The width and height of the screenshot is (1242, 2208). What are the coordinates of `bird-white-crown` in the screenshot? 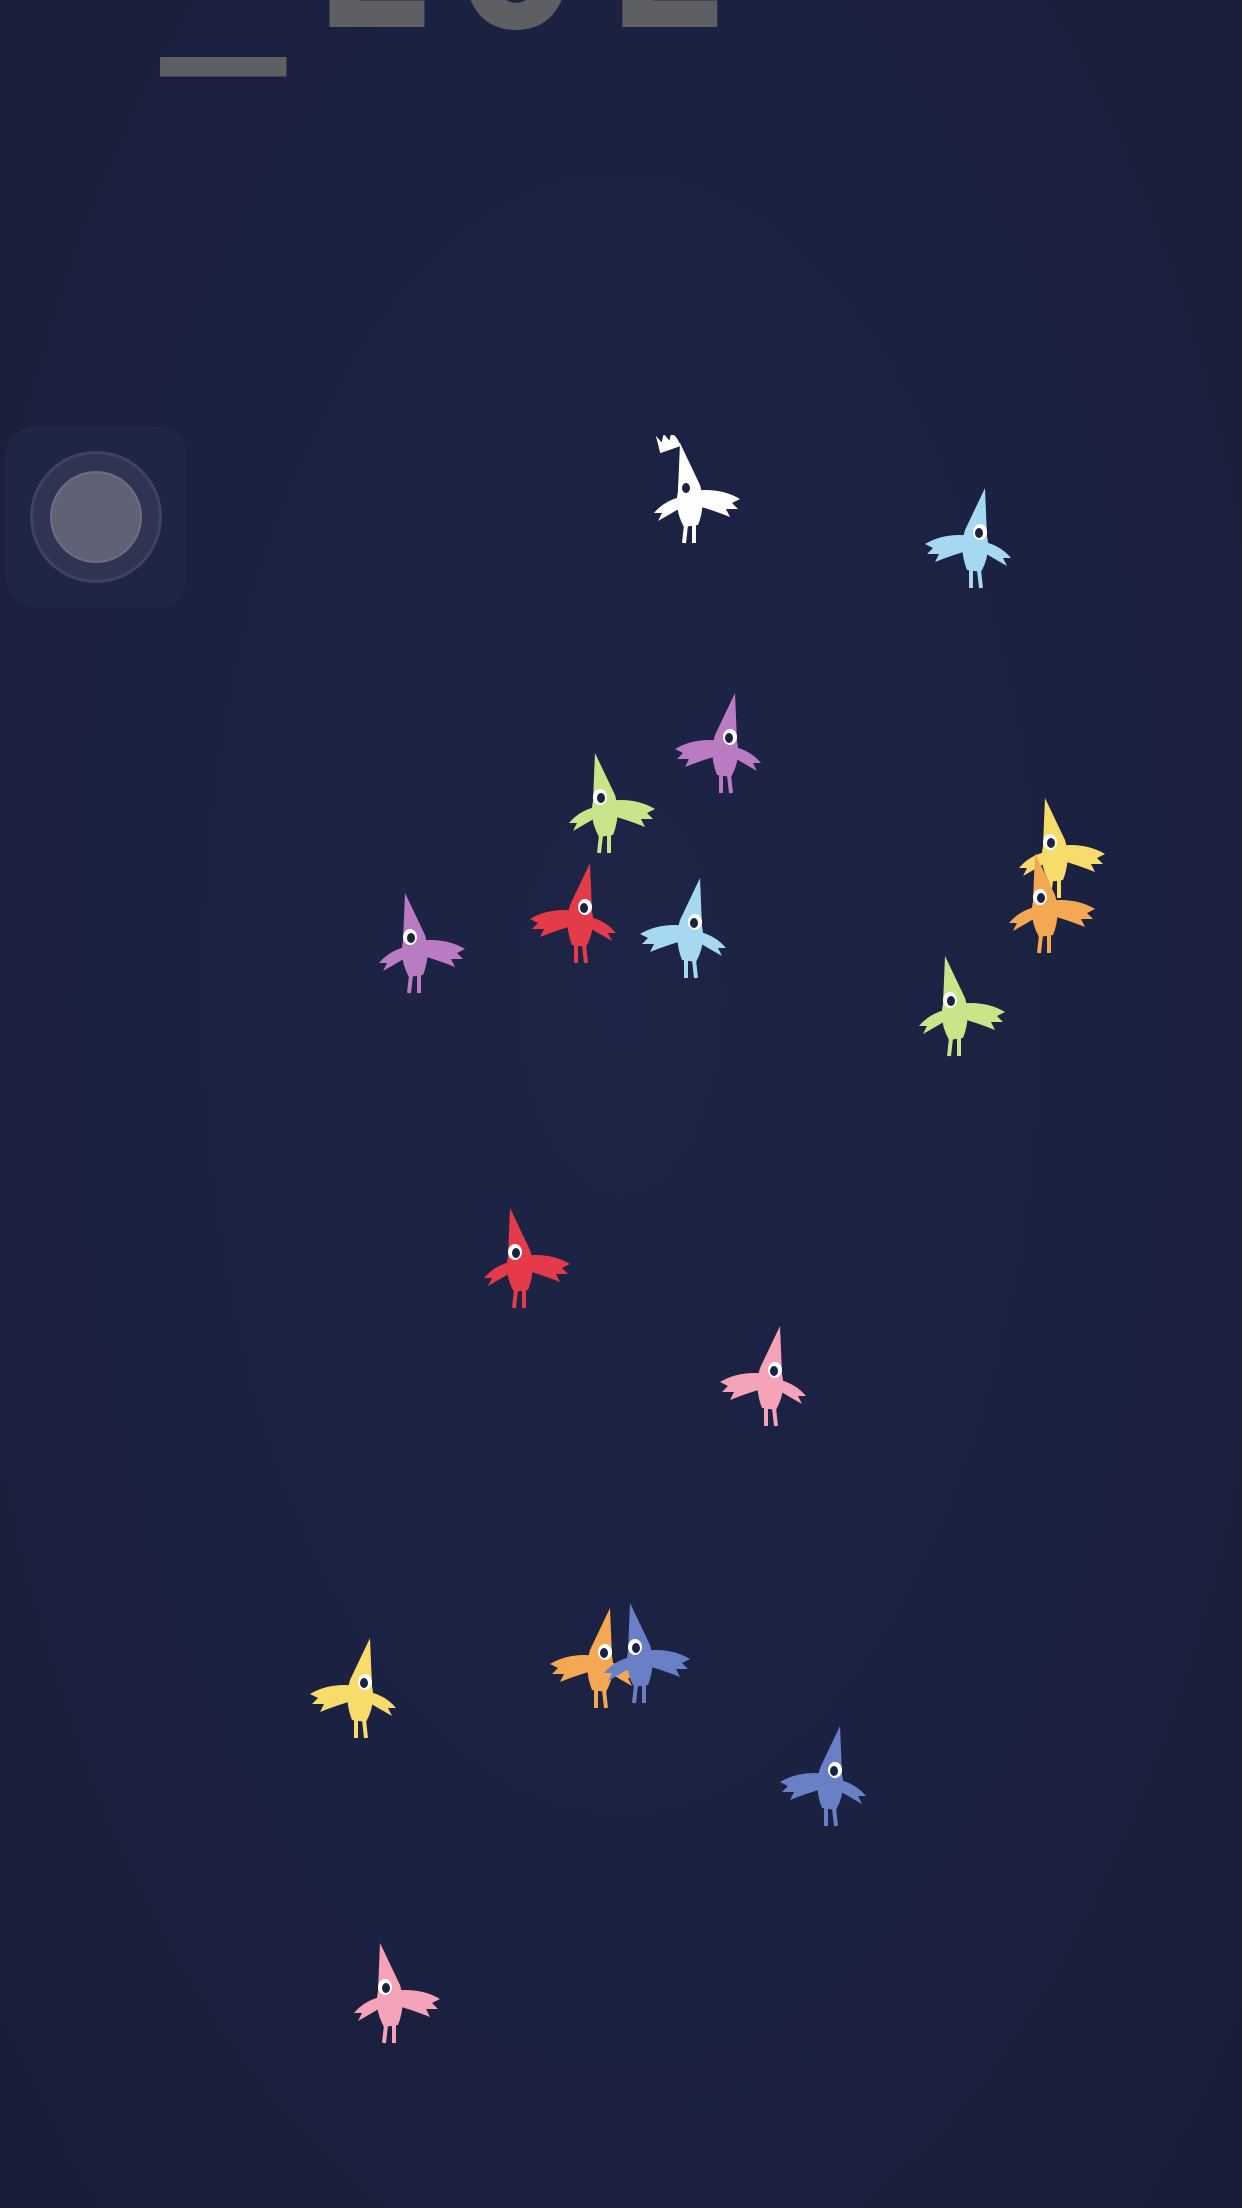 It's located at (695, 493).